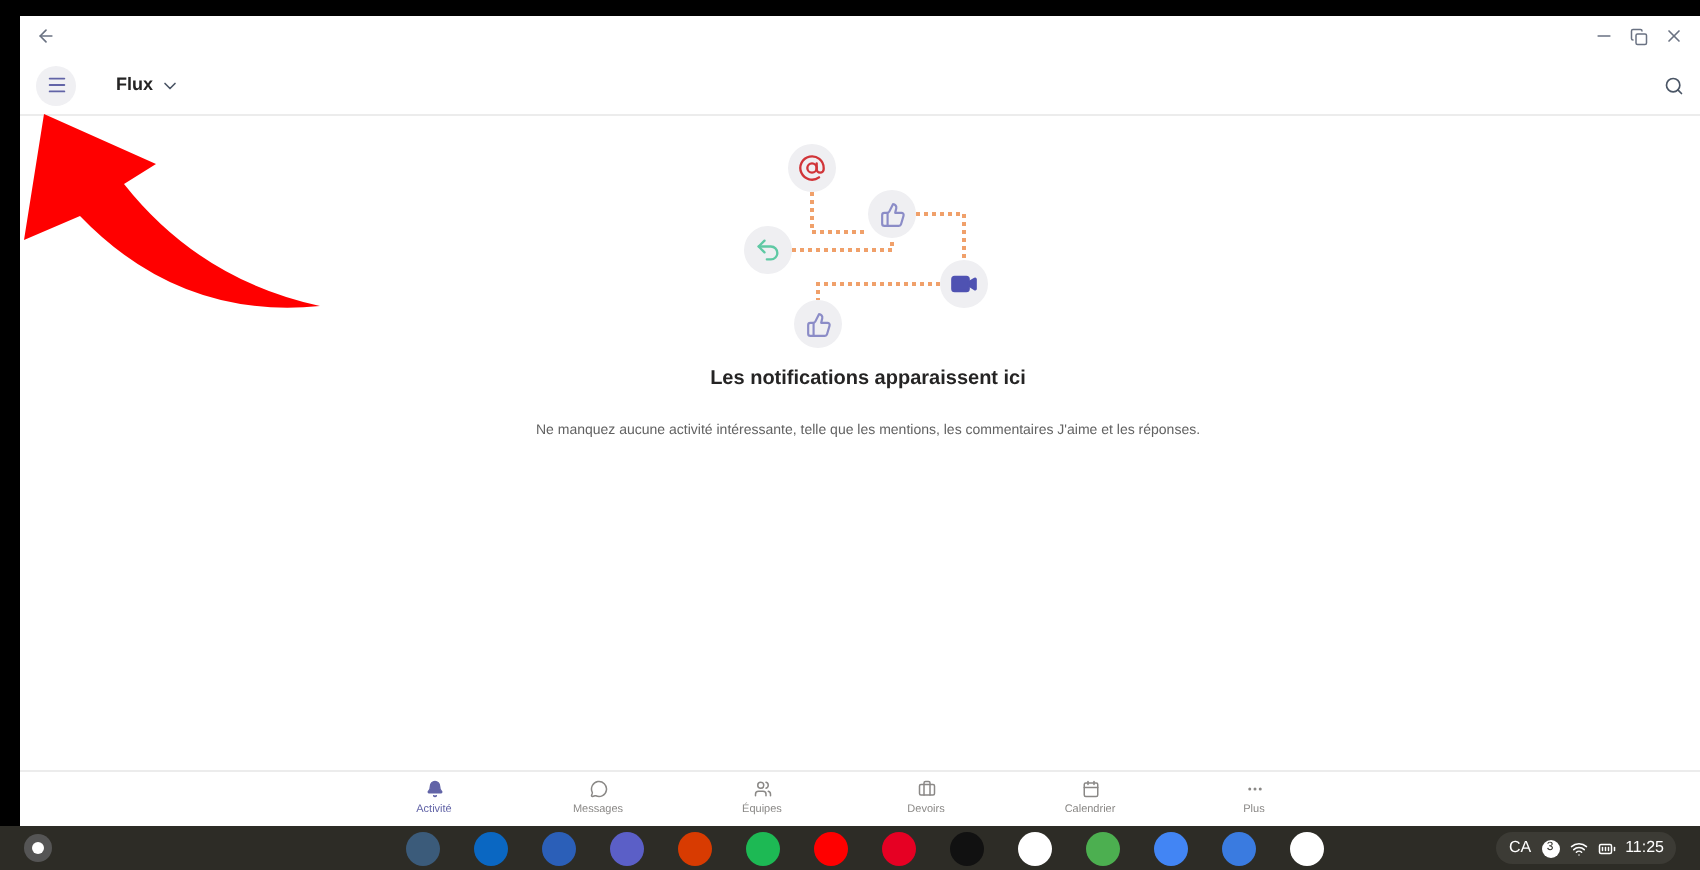 The image size is (1700, 870). I want to click on bell-icon, so click(434, 788).